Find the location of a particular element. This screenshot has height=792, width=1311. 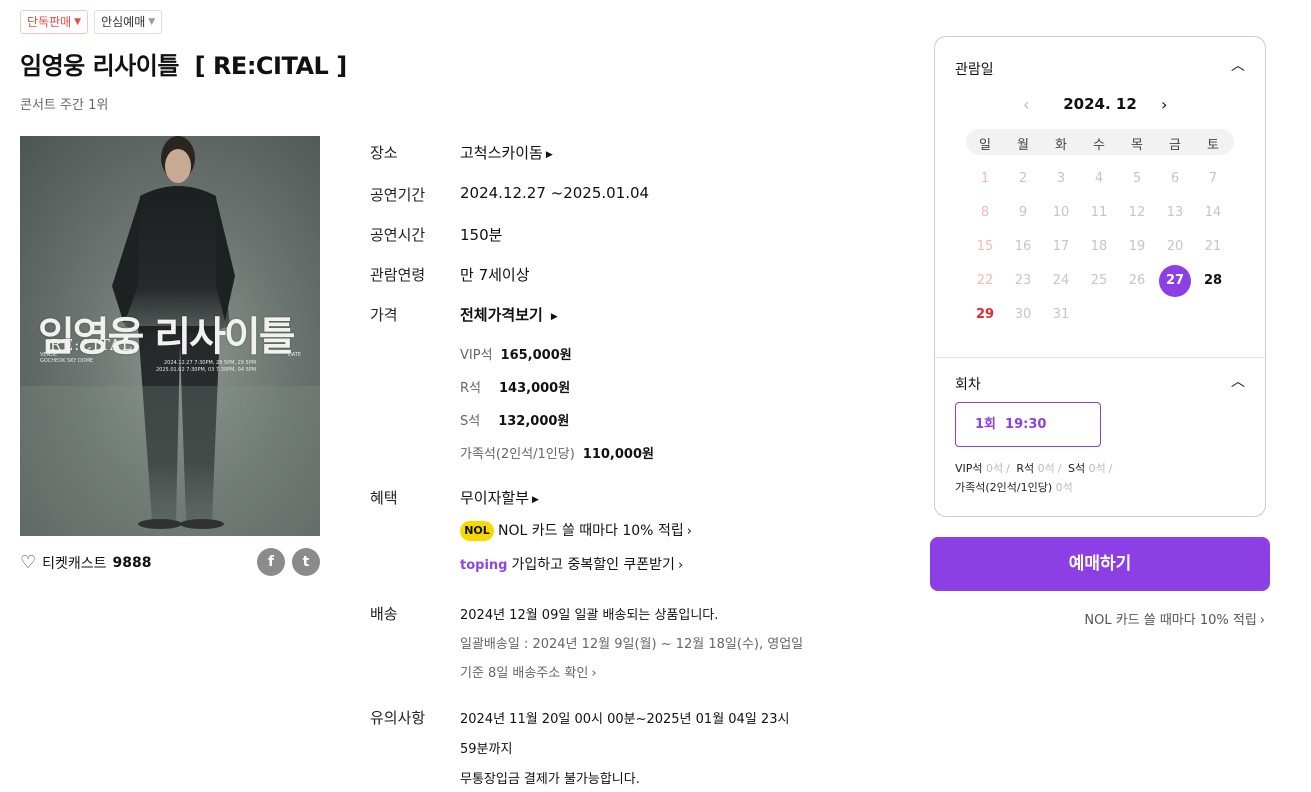

calendar-day: 13 is located at coordinates (1175, 212).